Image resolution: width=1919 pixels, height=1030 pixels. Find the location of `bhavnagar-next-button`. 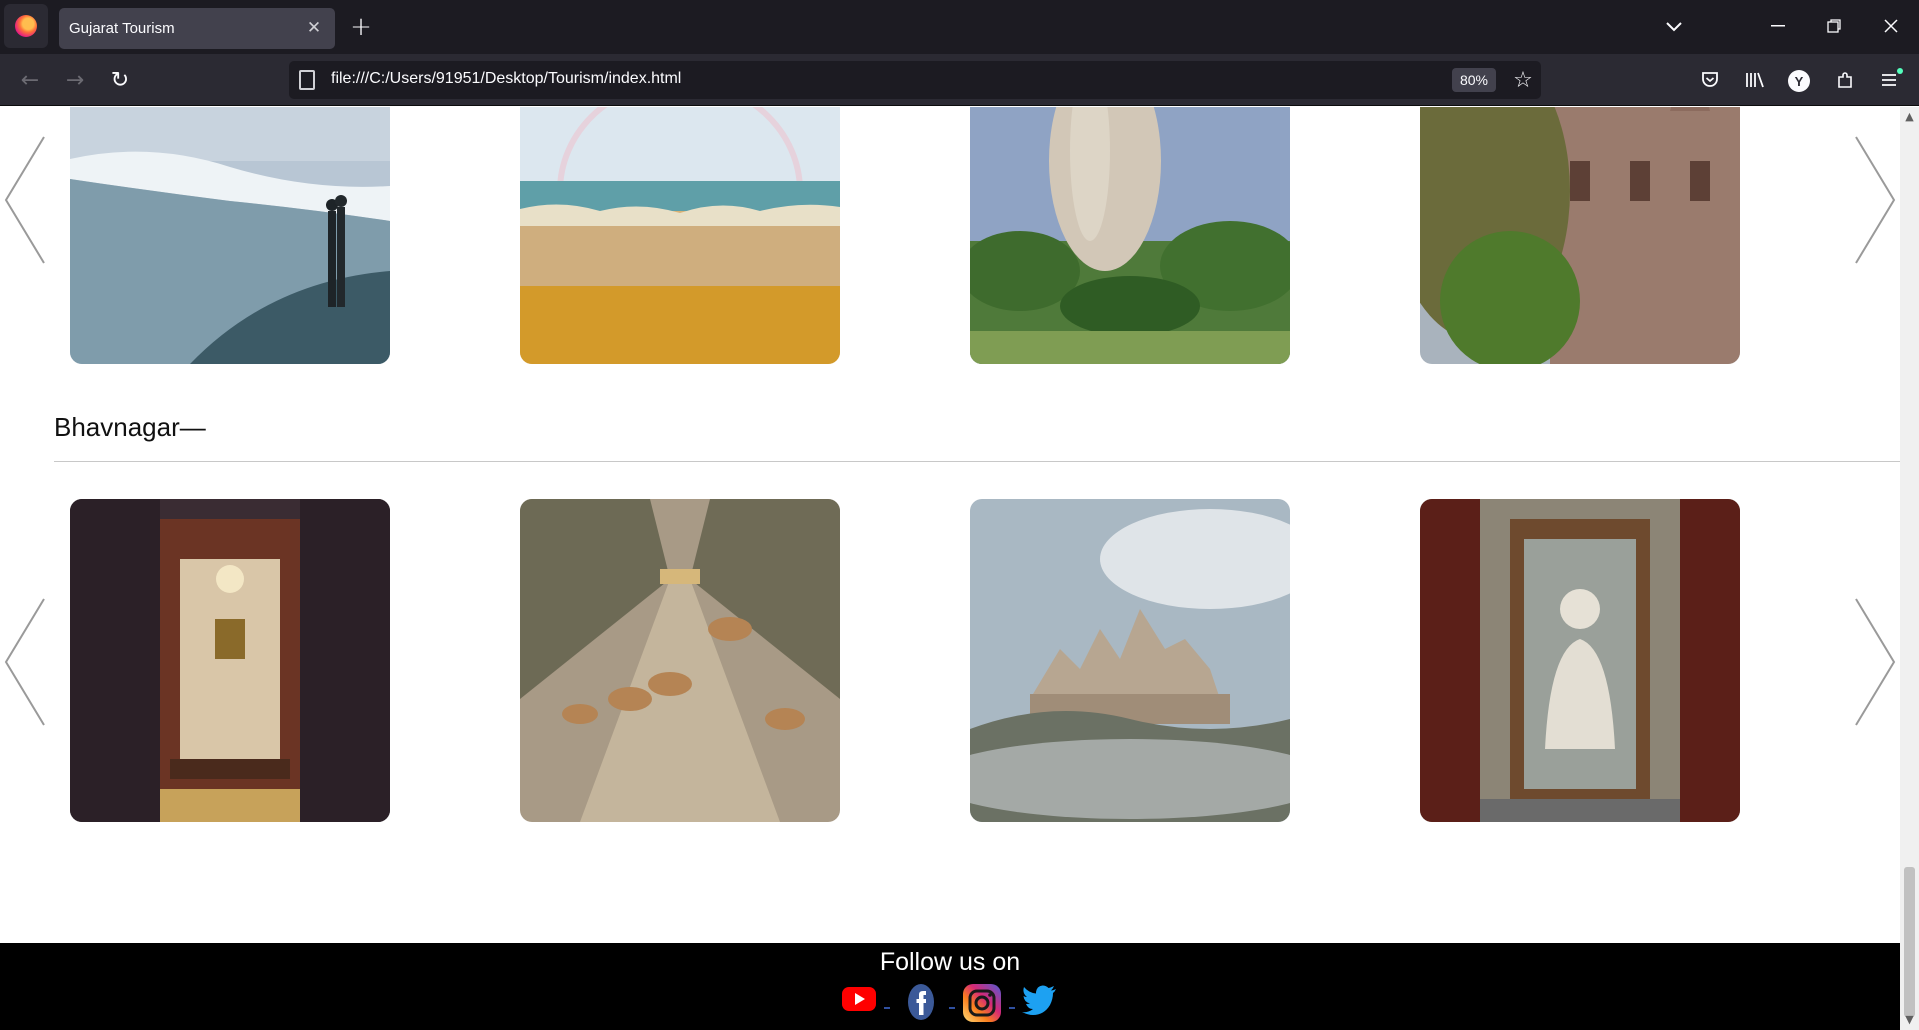

bhavnagar-next-button is located at coordinates (1875, 662).